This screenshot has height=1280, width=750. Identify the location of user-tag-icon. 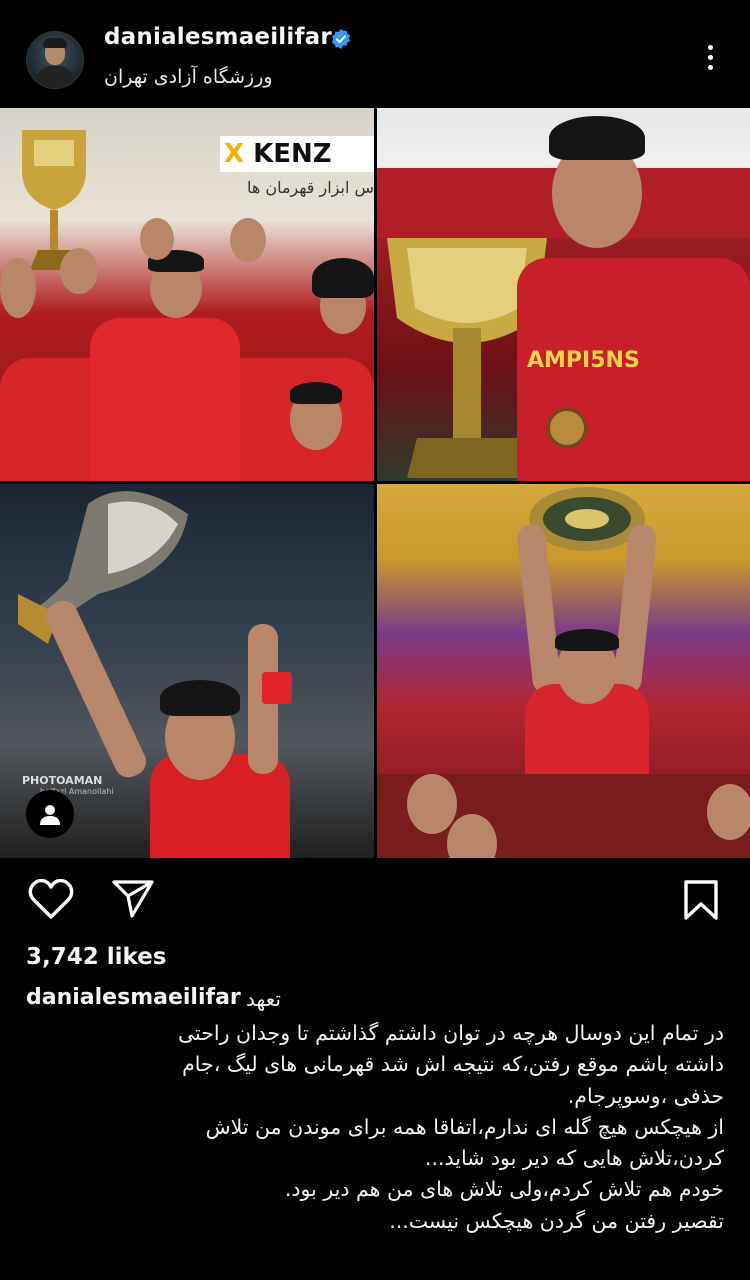
(50, 815).